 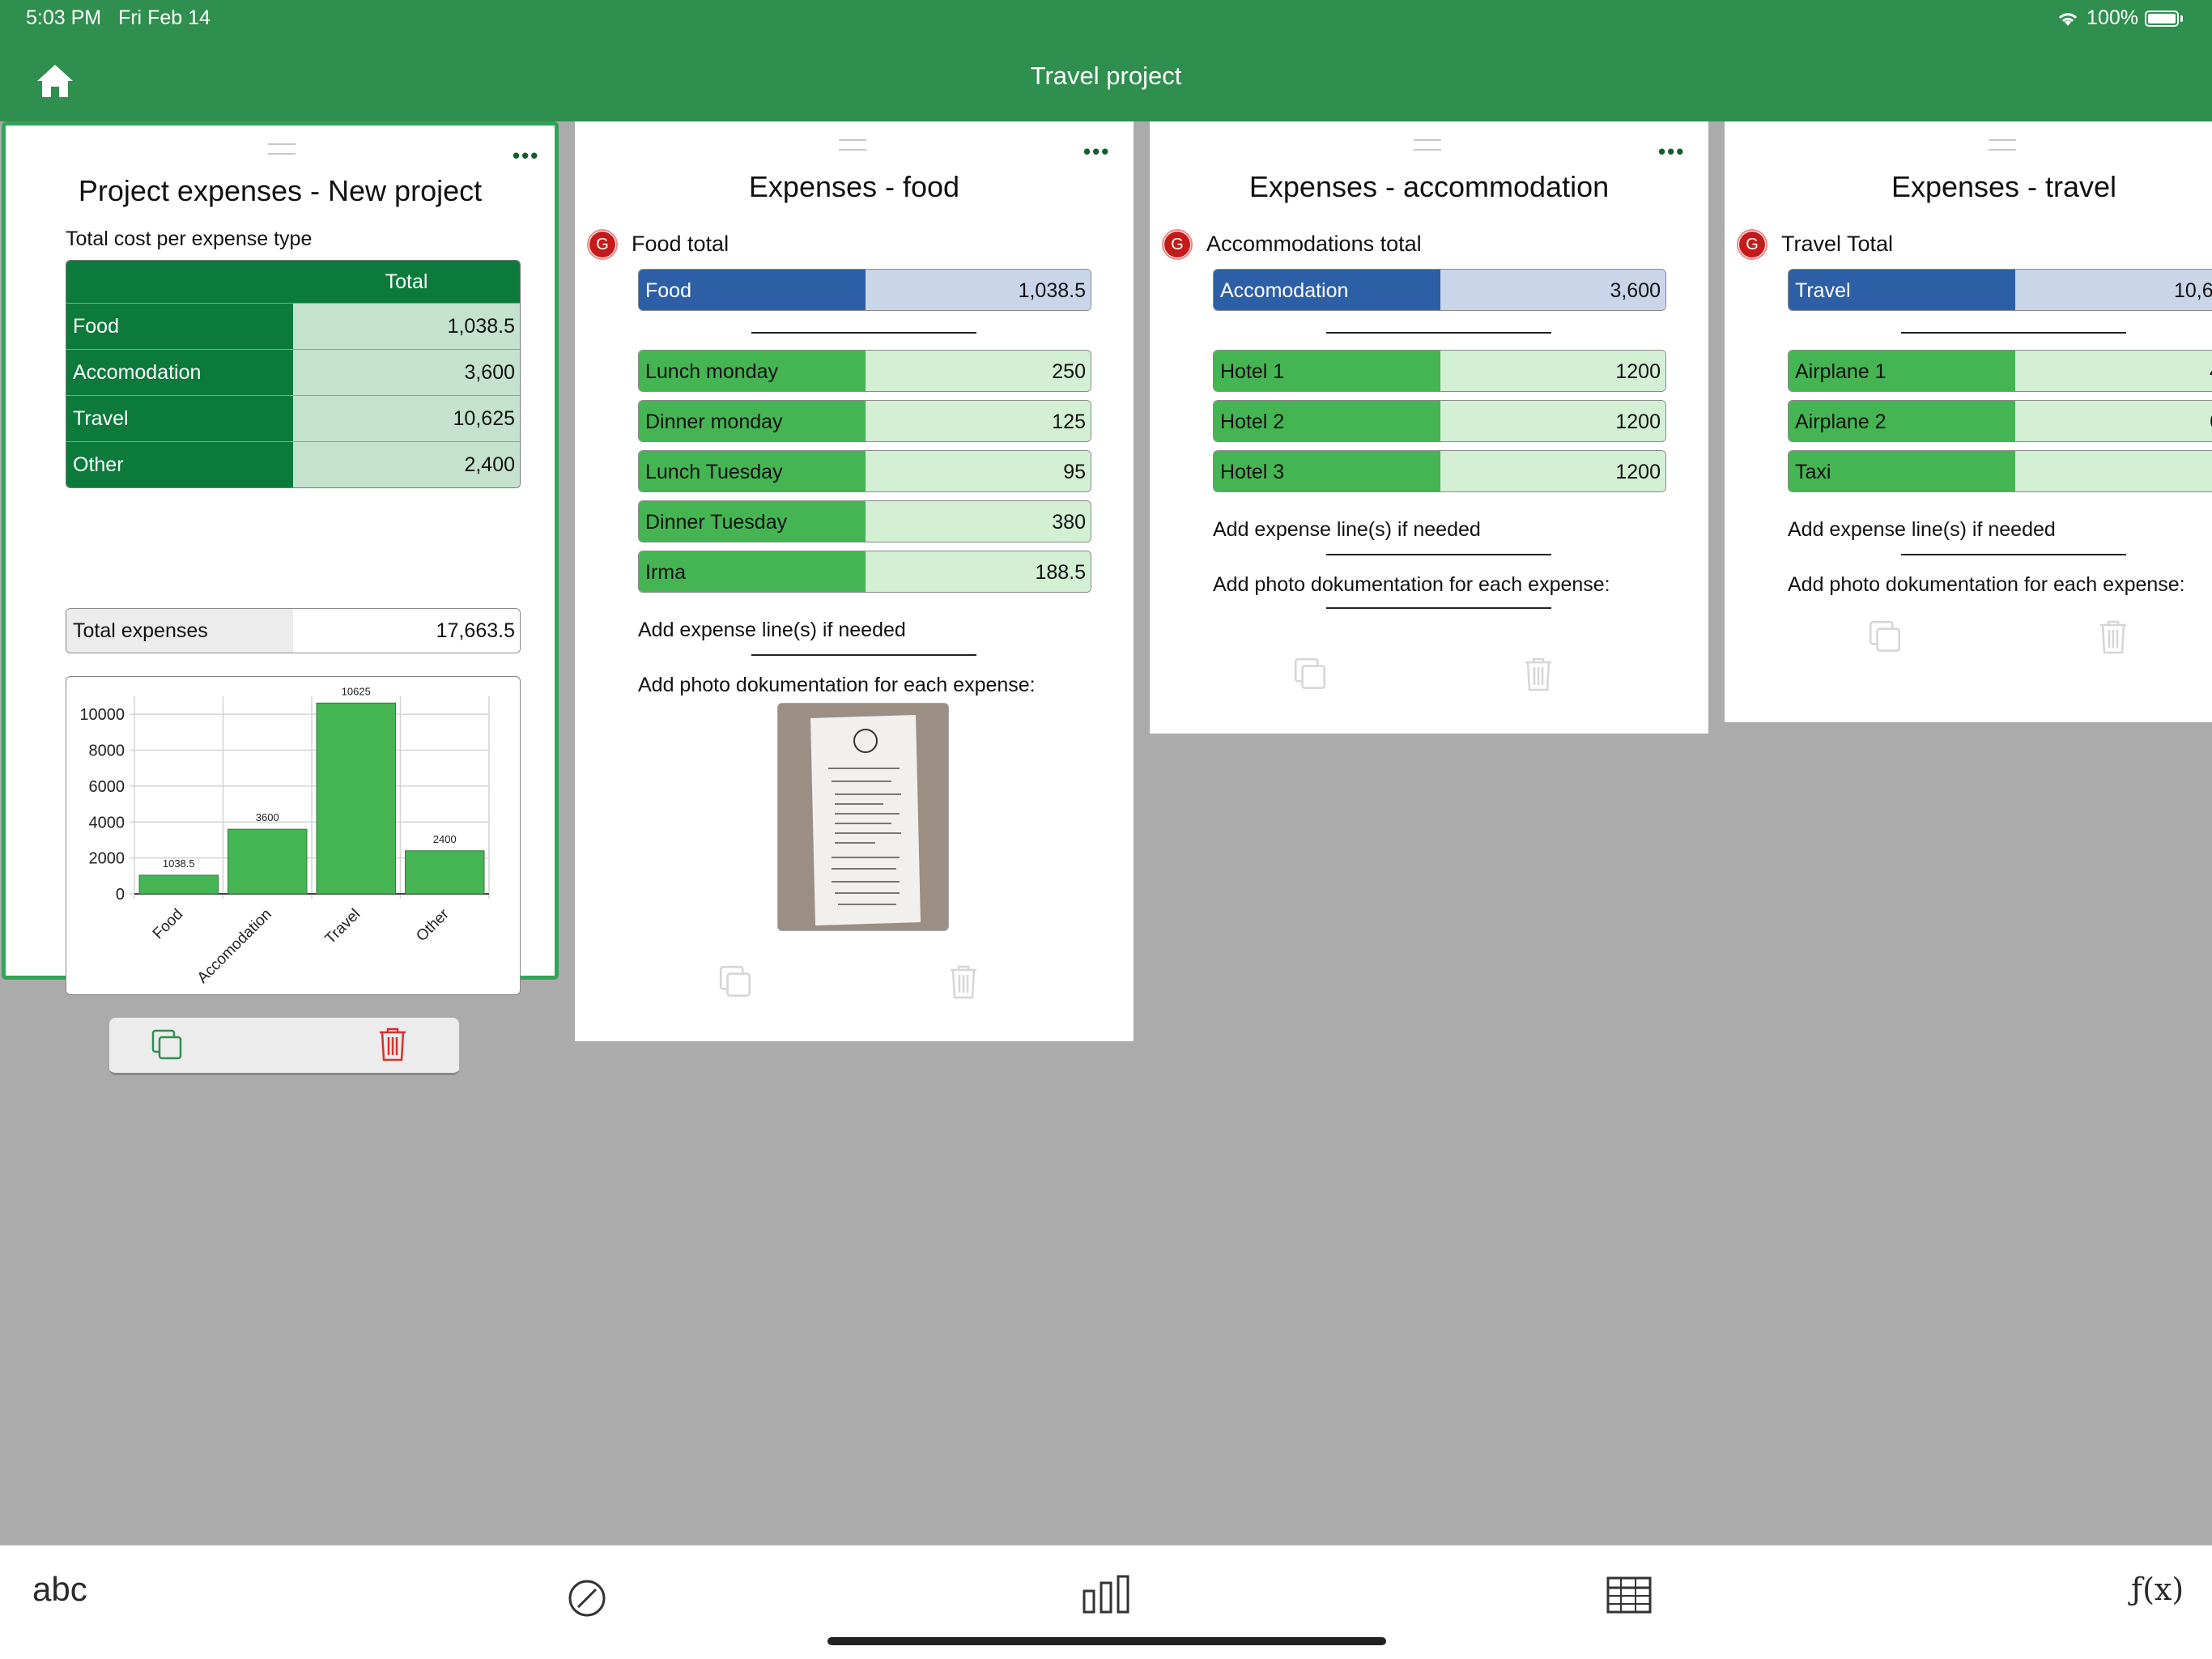 I want to click on expense-line: Dinner Tuesday 380, so click(x=865, y=521).